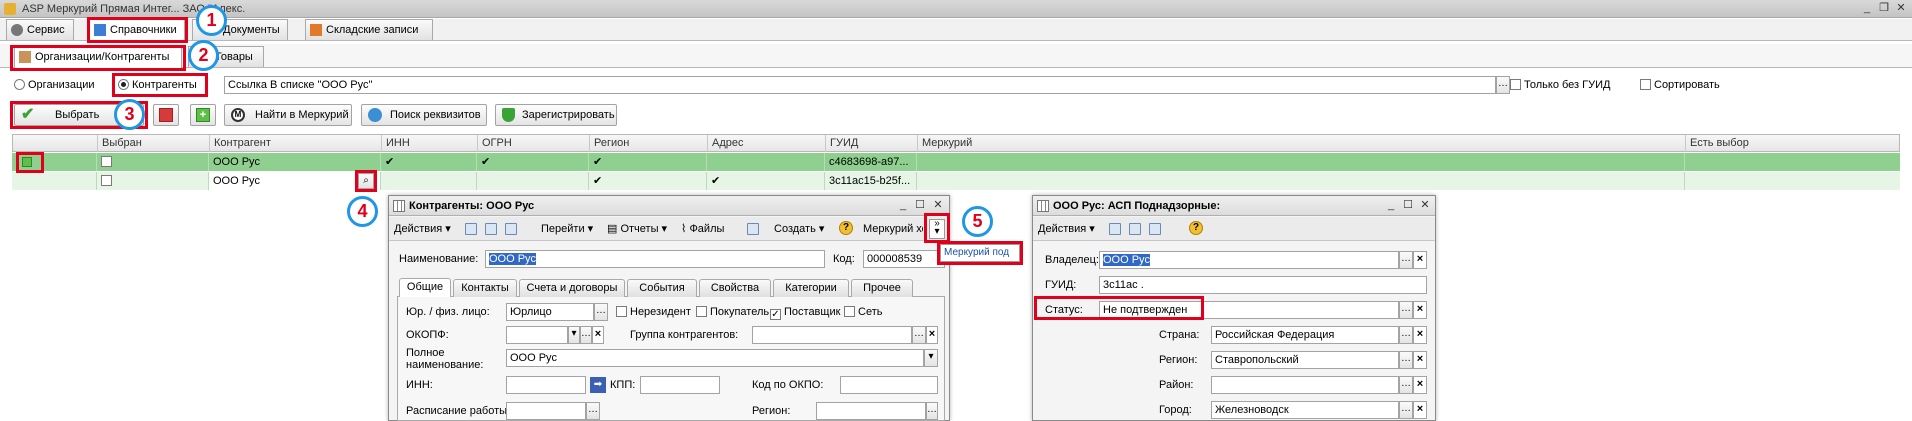  What do you see at coordinates (537, 335) in the screenshot?
I see `okopf-input` at bounding box center [537, 335].